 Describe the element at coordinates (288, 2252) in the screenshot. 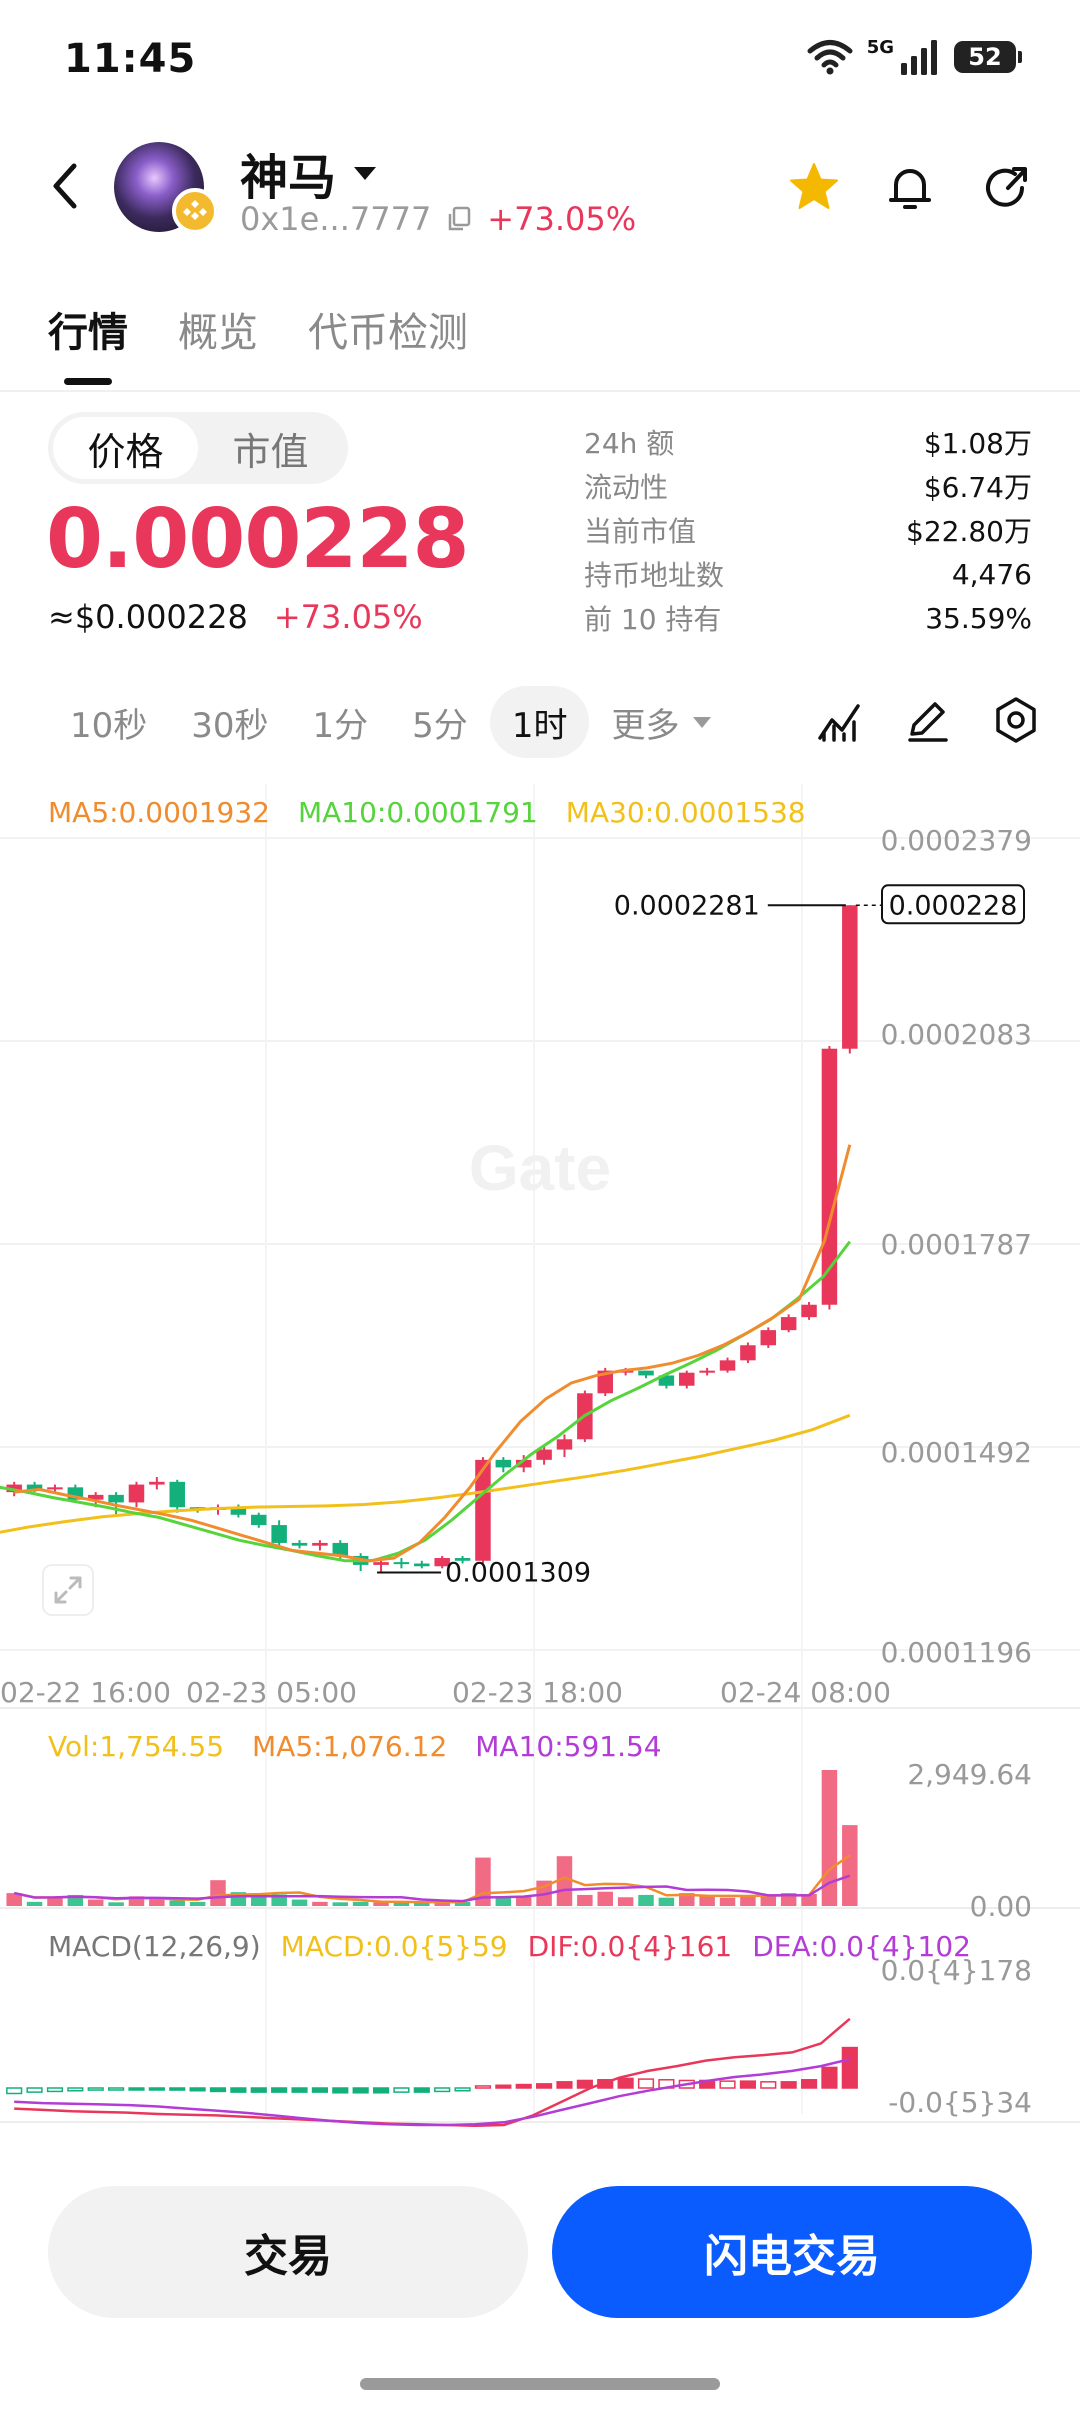

I see `trade-button: 交易` at that location.